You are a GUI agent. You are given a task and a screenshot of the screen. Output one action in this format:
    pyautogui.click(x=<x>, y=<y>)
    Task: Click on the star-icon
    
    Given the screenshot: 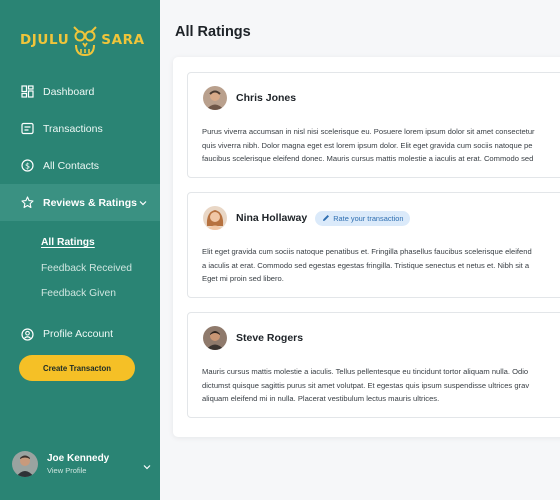 What is the action you would take?
    pyautogui.click(x=27, y=203)
    